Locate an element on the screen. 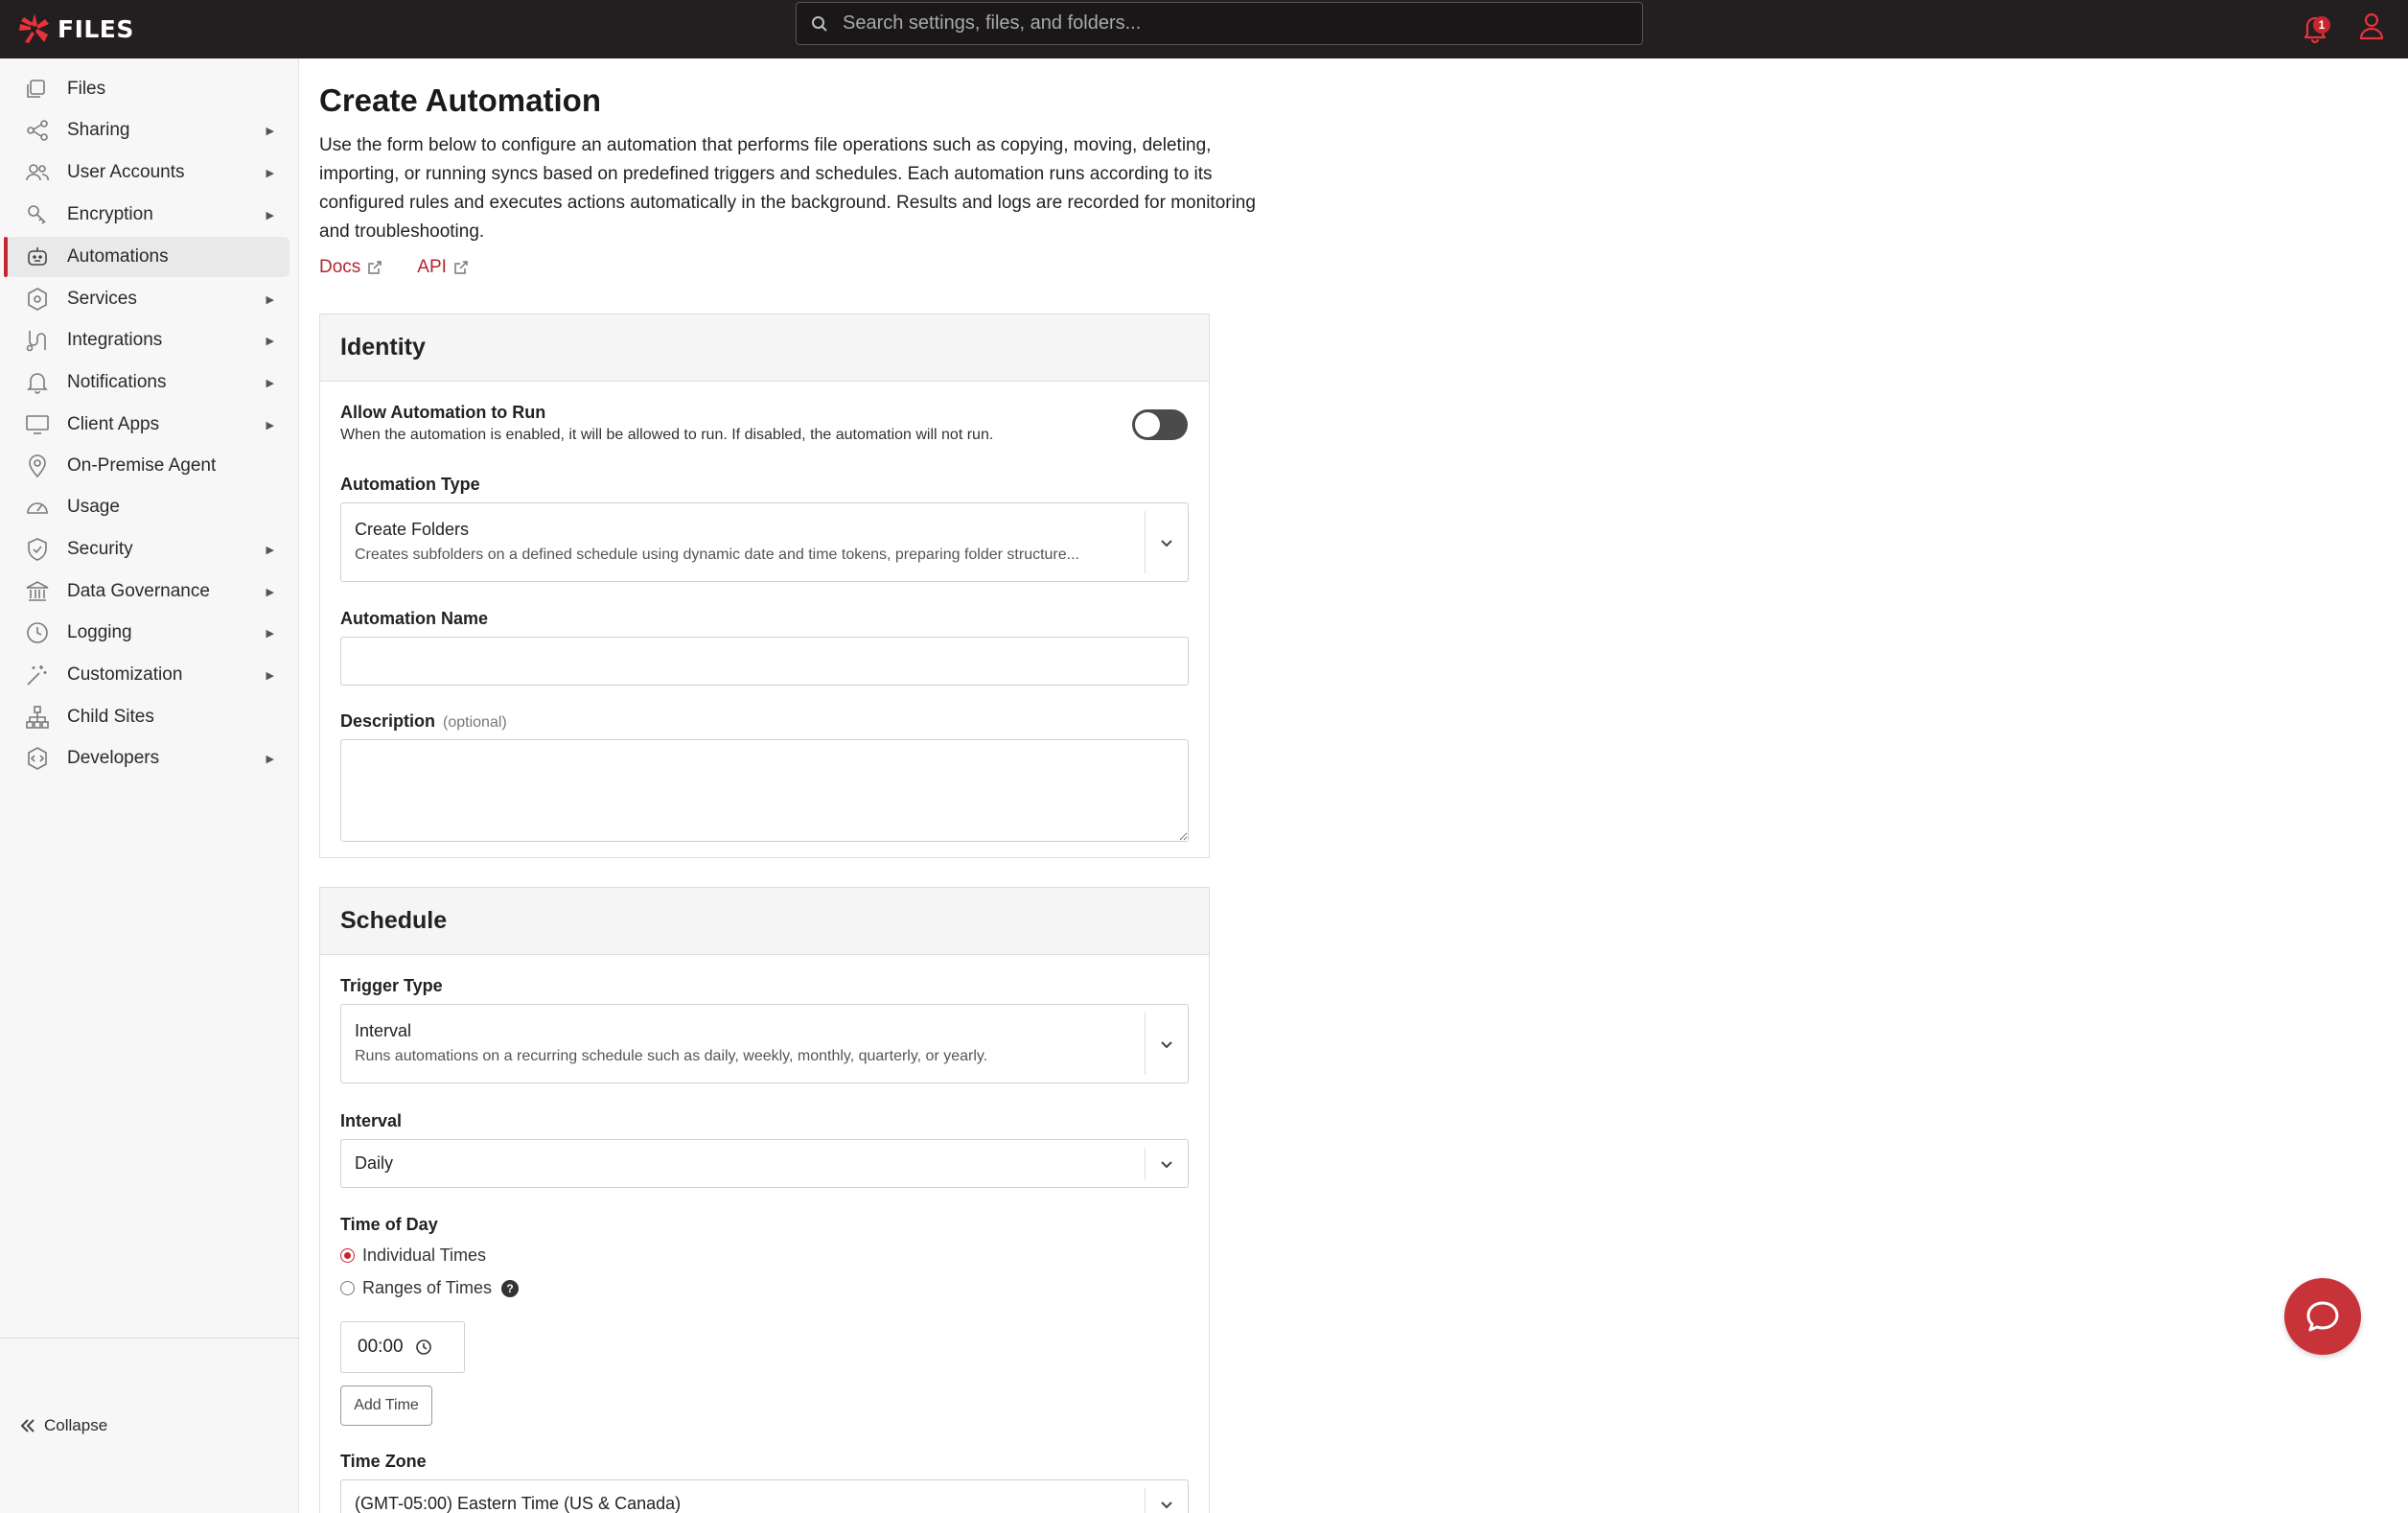 Image resolution: width=2408 pixels, height=1513 pixels. sidebar-item-child-sites: Child Sites is located at coordinates (147, 717).